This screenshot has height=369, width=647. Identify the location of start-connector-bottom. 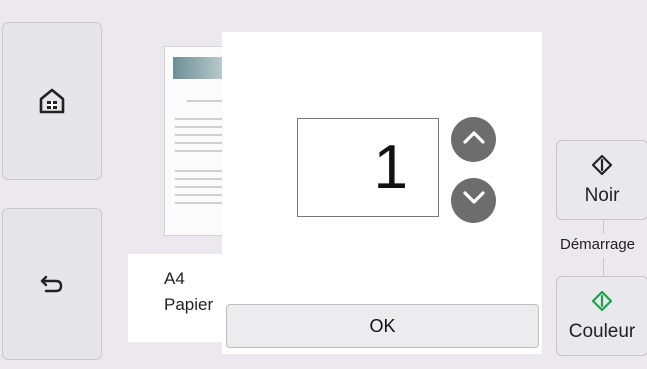
(603, 267).